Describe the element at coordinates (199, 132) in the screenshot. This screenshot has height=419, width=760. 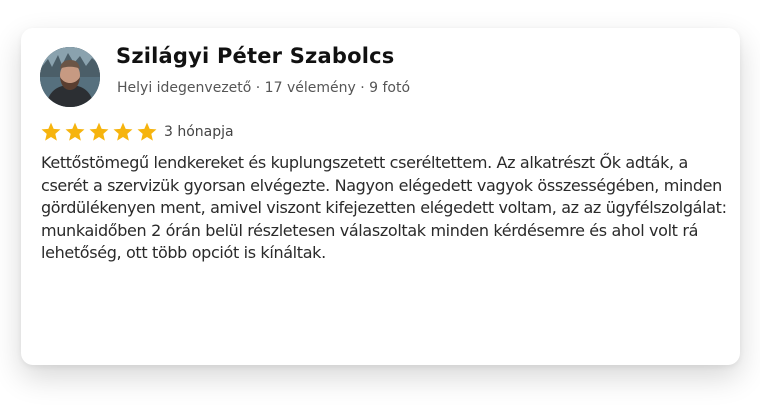
I see `review-date: 3 hónapja` at that location.